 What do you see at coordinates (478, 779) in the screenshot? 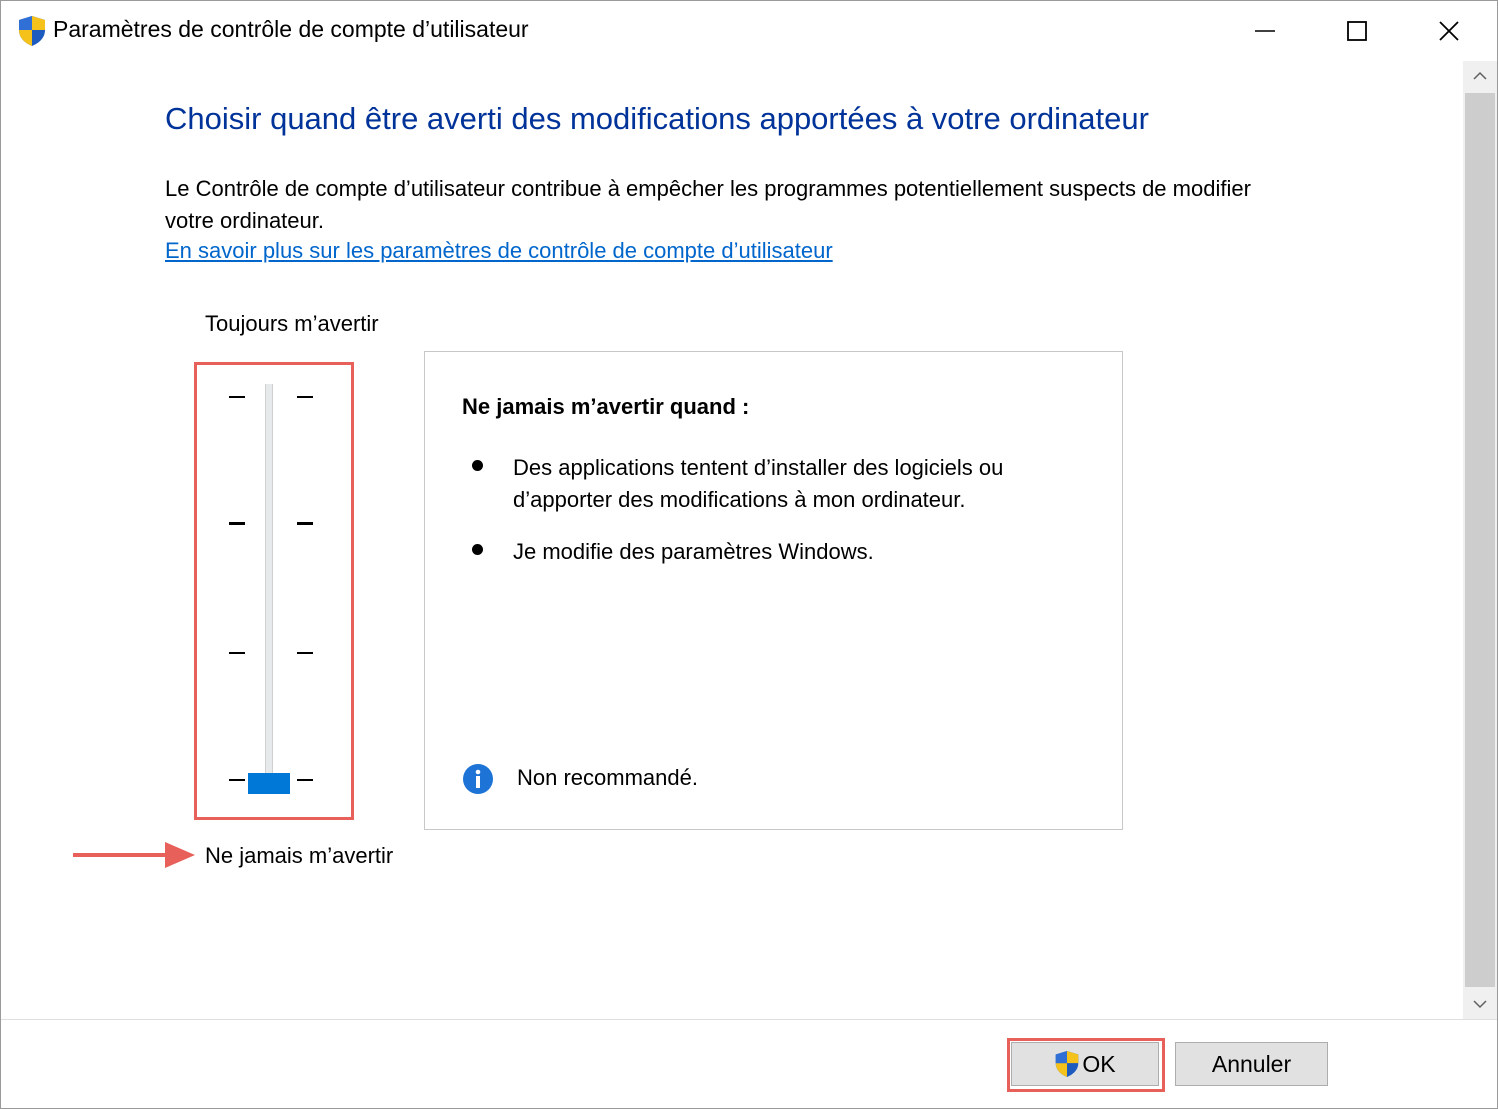
I see `info-icon` at bounding box center [478, 779].